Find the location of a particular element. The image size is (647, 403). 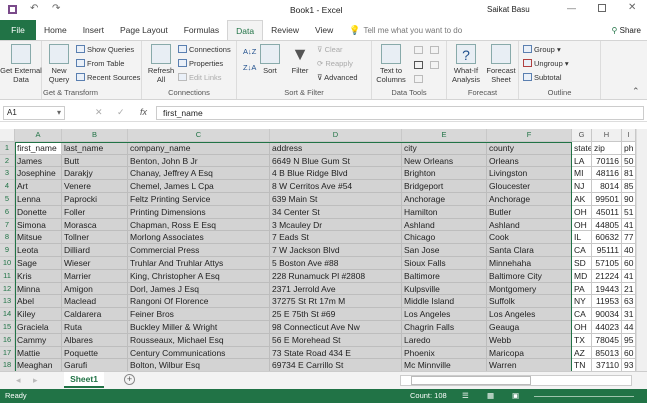

cell: Webb is located at coordinates (529, 340).